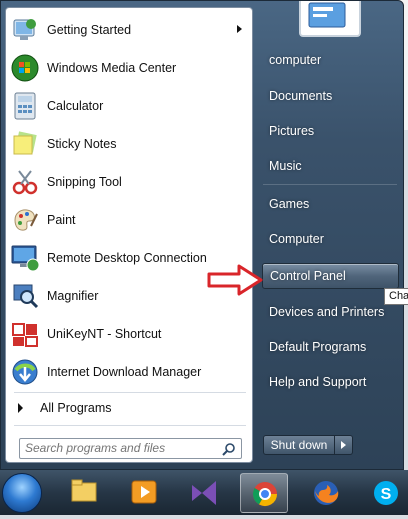  What do you see at coordinates (89, 29) in the screenshot?
I see `program-label: Getting Started` at bounding box center [89, 29].